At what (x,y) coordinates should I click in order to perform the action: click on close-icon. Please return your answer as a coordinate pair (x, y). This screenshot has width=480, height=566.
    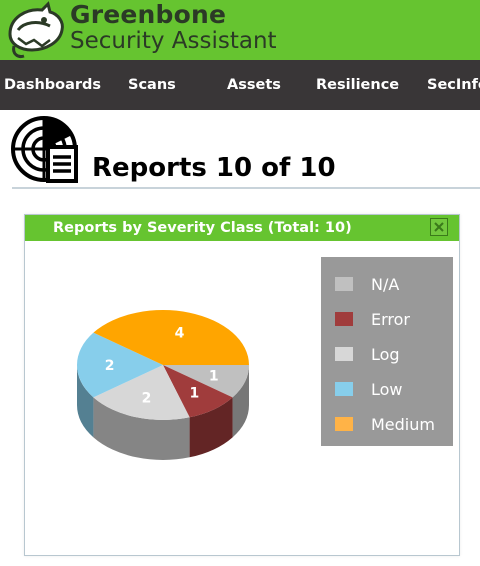
    Looking at the image, I should click on (439, 227).